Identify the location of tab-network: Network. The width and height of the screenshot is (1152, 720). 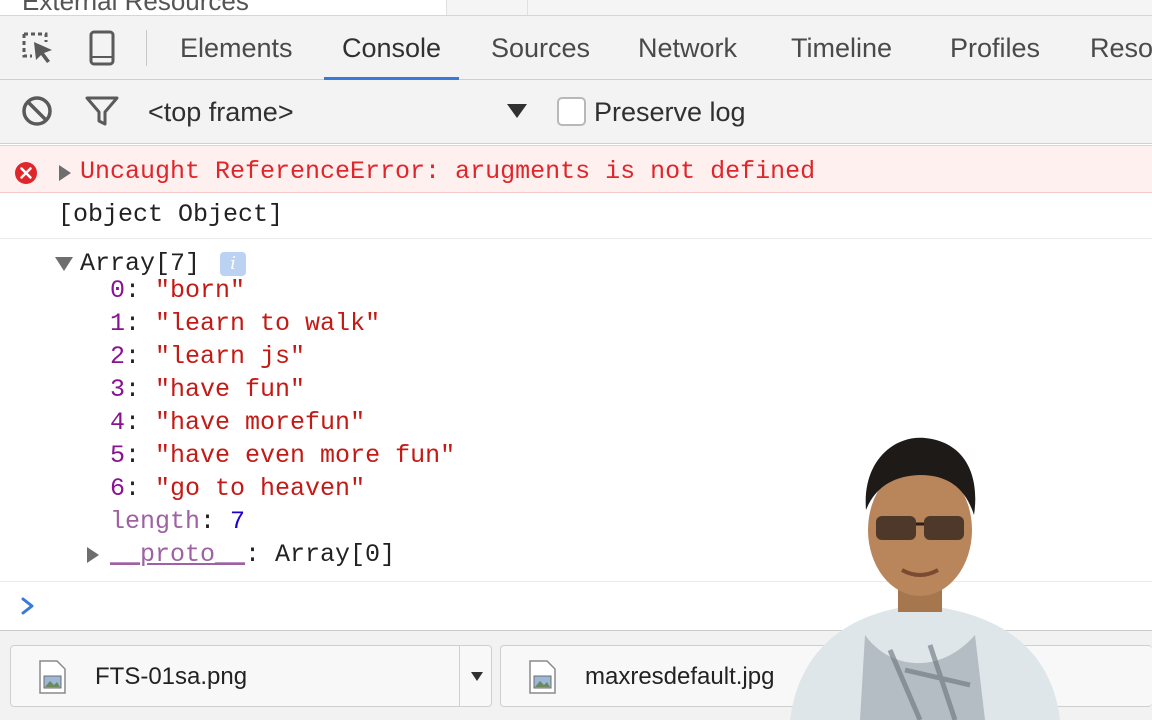
(687, 47).